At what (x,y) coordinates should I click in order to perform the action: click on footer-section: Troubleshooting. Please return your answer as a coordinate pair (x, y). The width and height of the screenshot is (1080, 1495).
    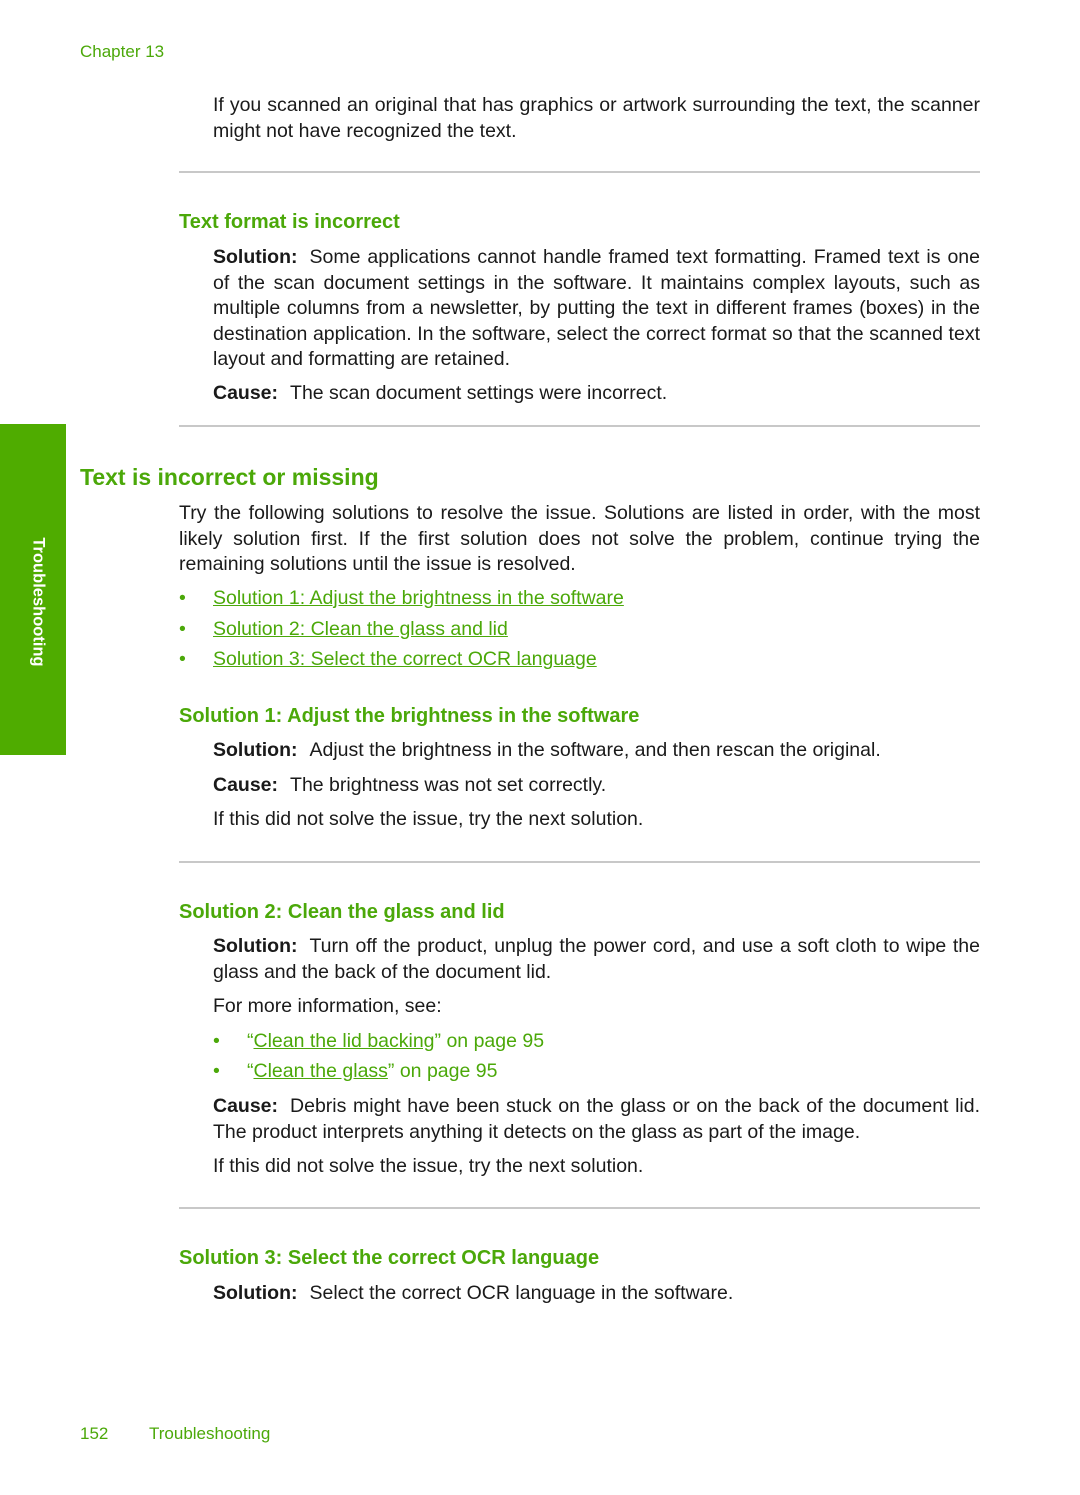
    Looking at the image, I should click on (210, 1433).